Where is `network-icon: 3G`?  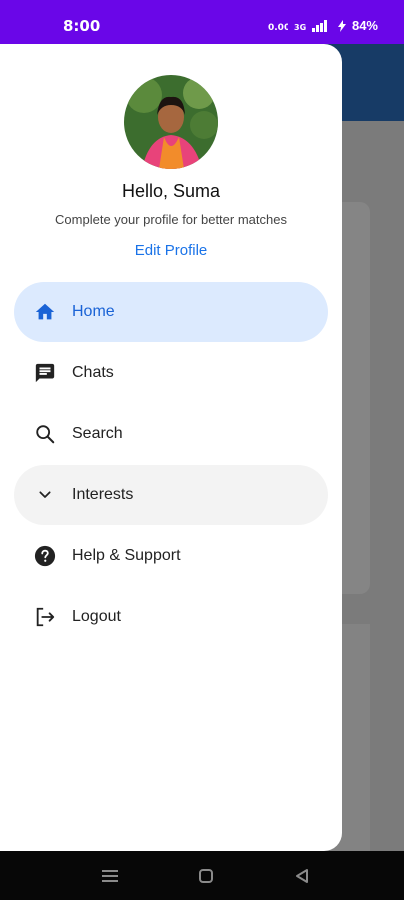 network-icon: 3G is located at coordinates (300, 27).